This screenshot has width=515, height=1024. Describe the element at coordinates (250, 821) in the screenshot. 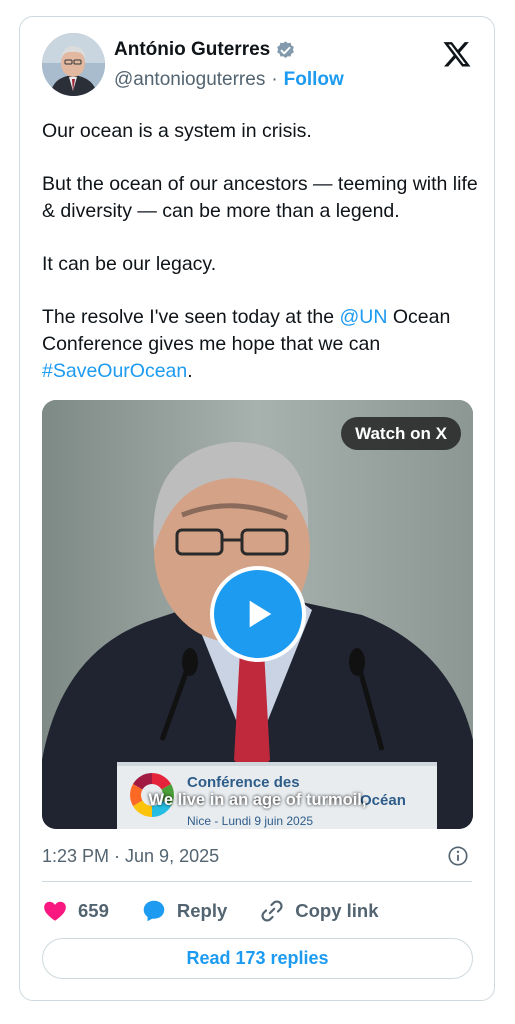

I see `podium-text: Nice - Lundi 9 juin 2025` at that location.